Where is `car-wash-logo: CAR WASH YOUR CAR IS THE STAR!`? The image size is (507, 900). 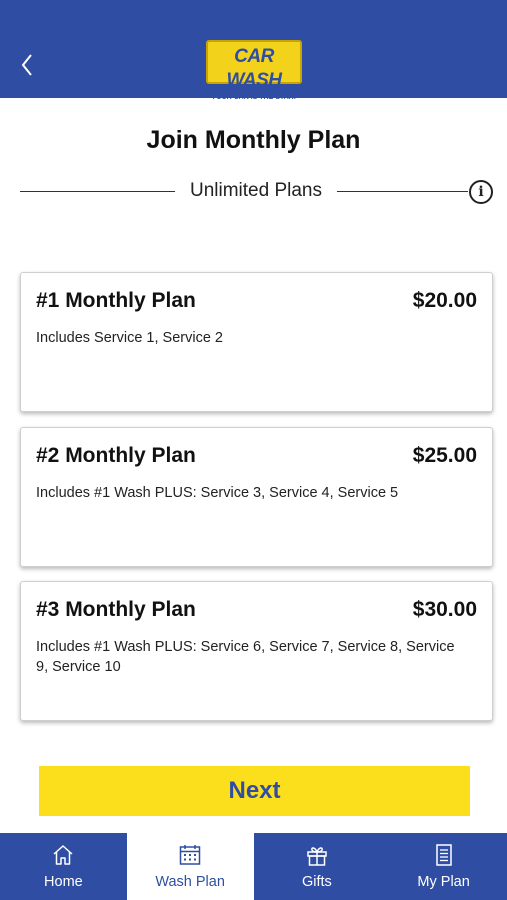 car-wash-logo: CAR WASH YOUR CAR IS THE STAR! is located at coordinates (254, 70).